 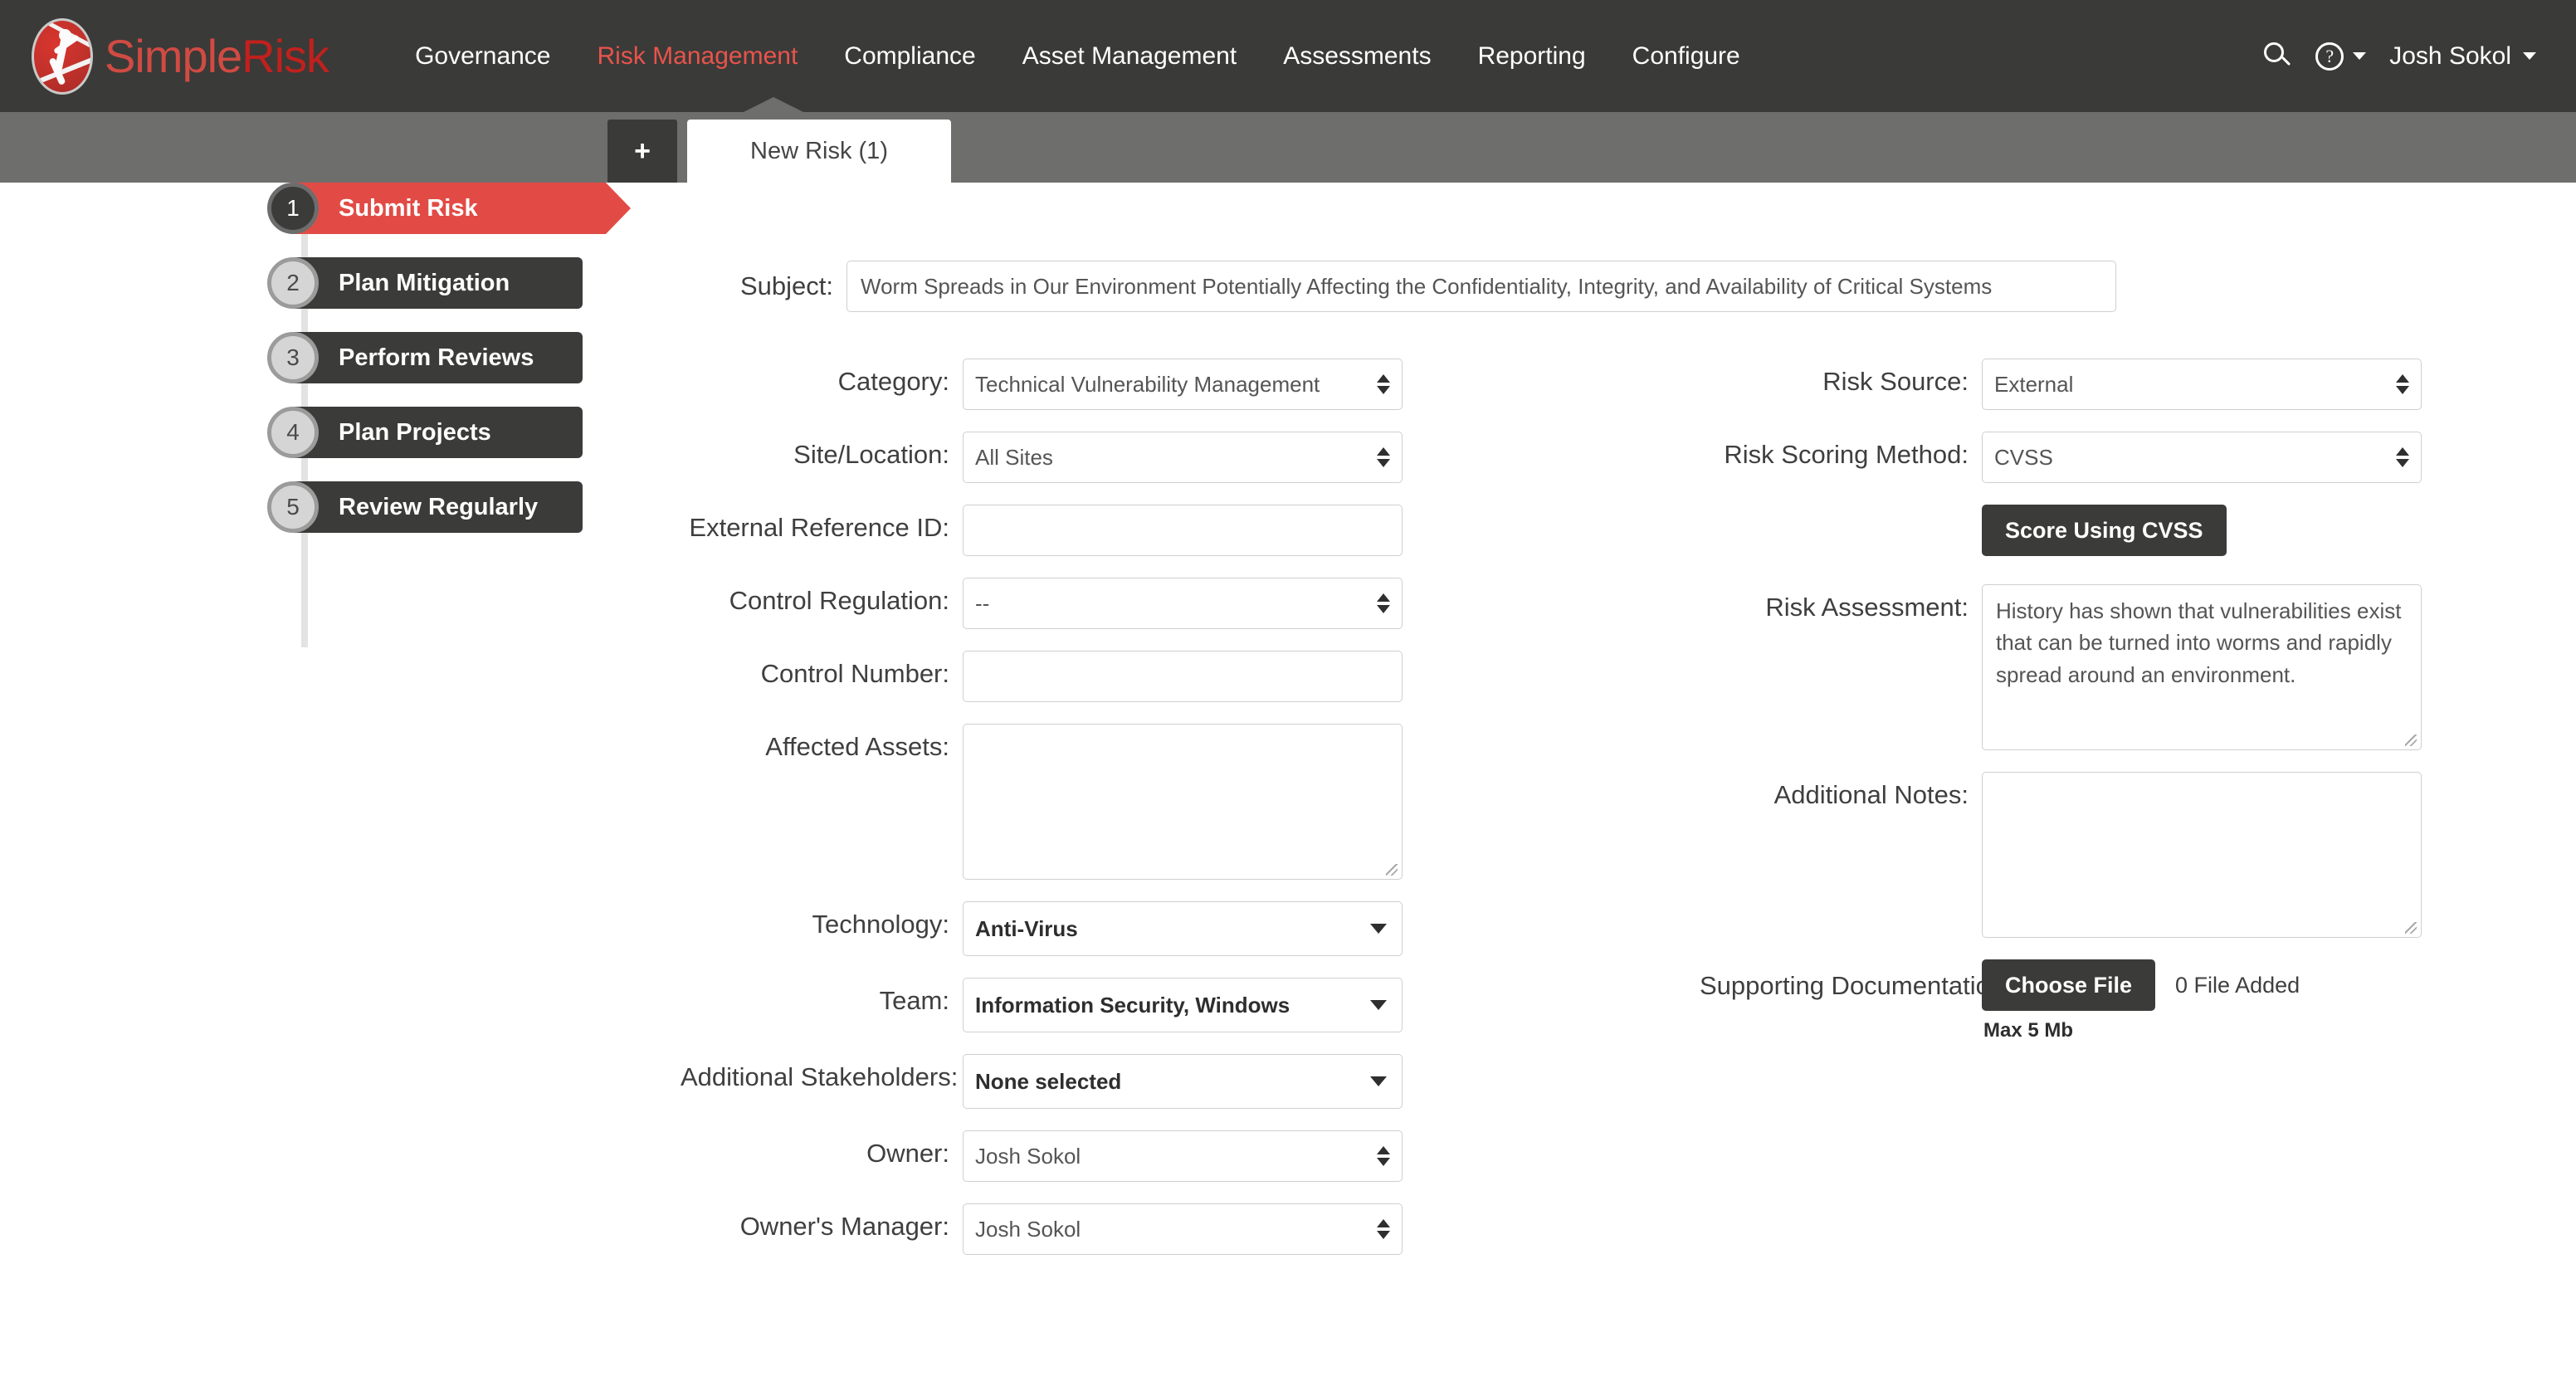 I want to click on affected-assets-textarea, so click(x=1183, y=802).